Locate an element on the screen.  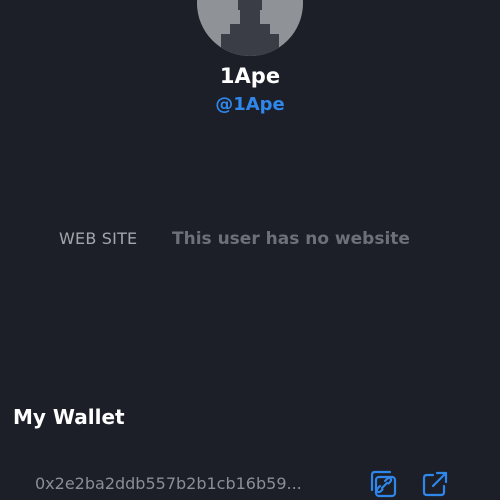
display-name: 1Ape is located at coordinates (250, 76).